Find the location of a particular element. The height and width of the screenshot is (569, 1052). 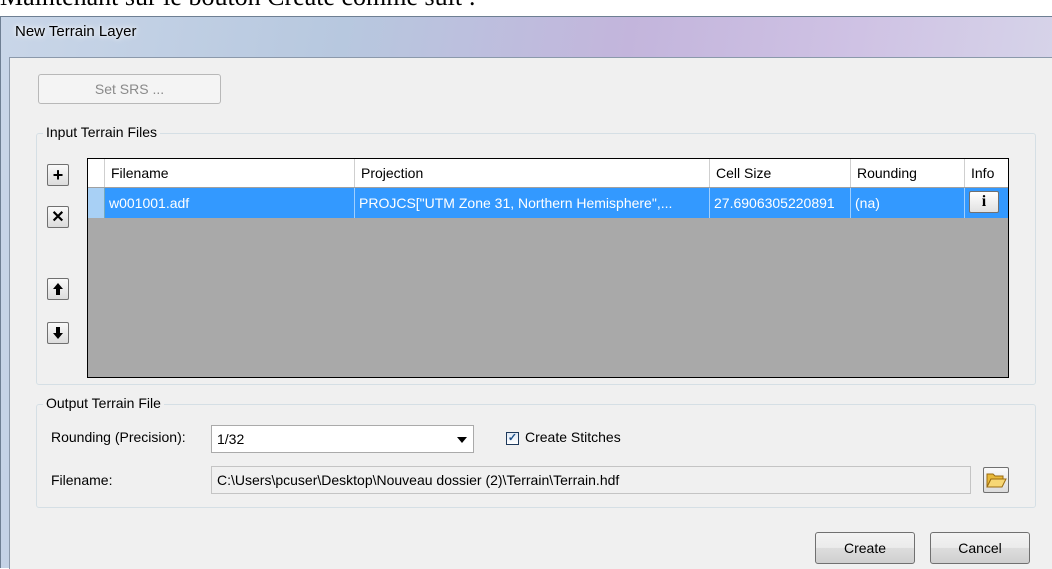

info-button: i is located at coordinates (984, 202).